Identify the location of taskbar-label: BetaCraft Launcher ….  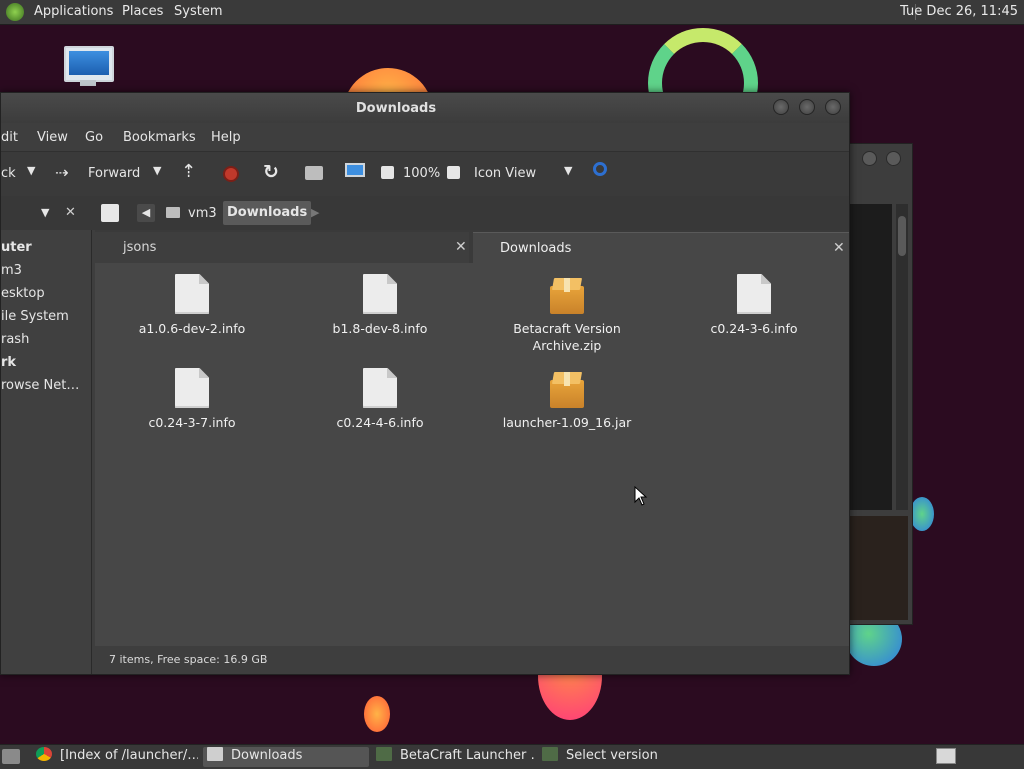
(468, 755).